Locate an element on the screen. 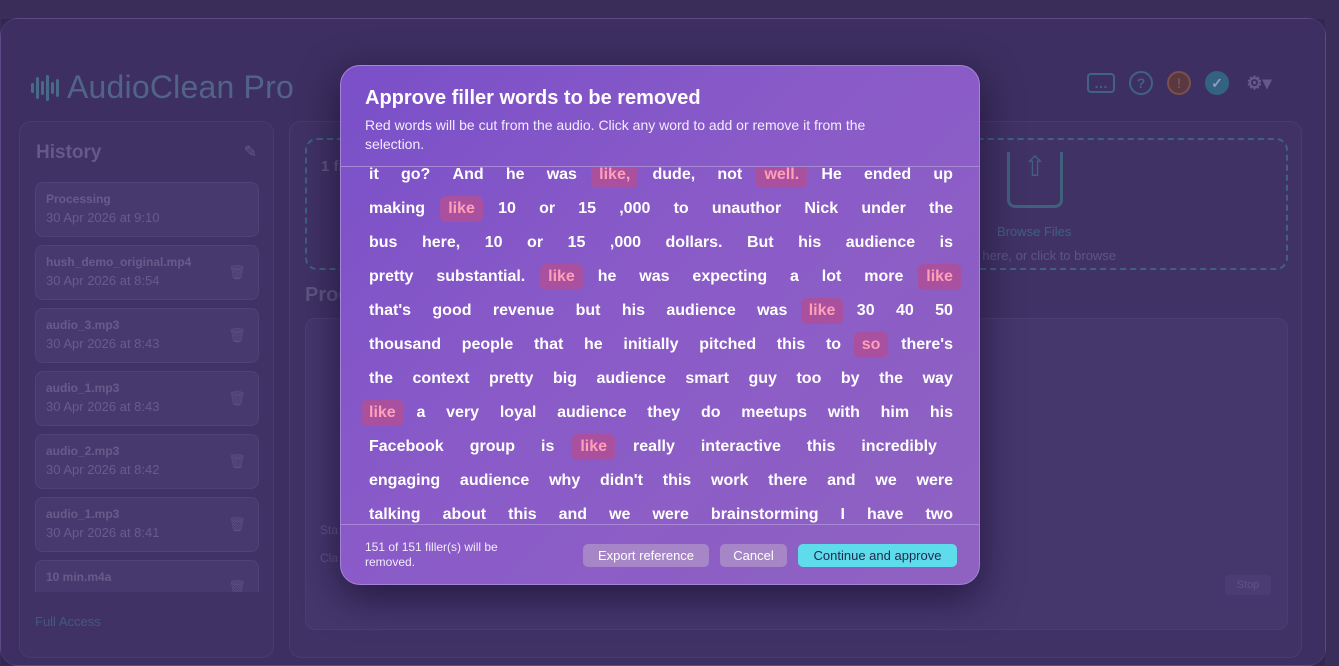  transcript-word: 10 is located at coordinates (494, 243).